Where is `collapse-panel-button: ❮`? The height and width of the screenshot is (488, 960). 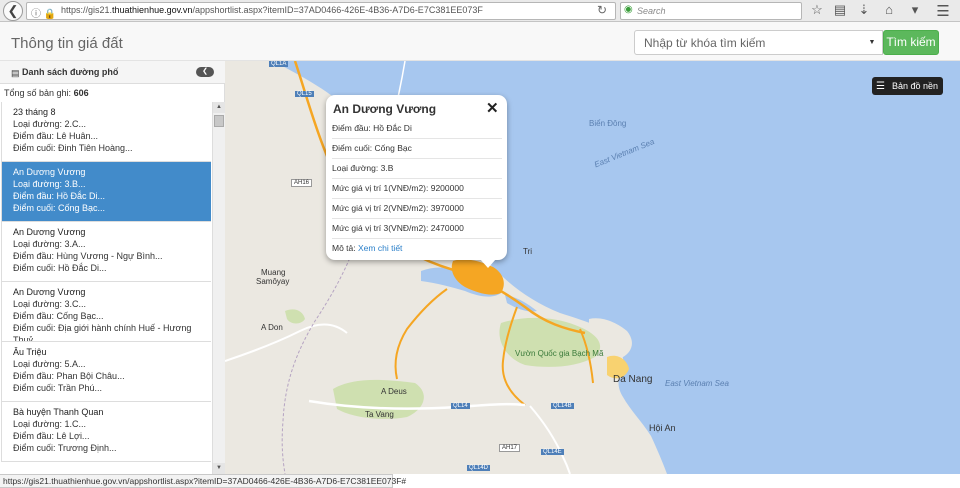 collapse-panel-button: ❮ is located at coordinates (205, 72).